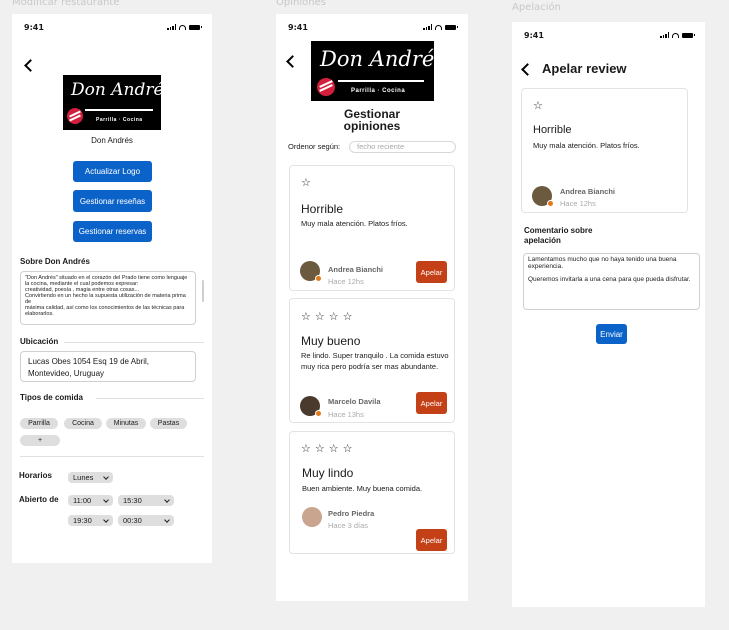 The height and width of the screenshot is (630, 729). Describe the element at coordinates (331, 341) in the screenshot. I see `review-title: Muy bueno` at that location.